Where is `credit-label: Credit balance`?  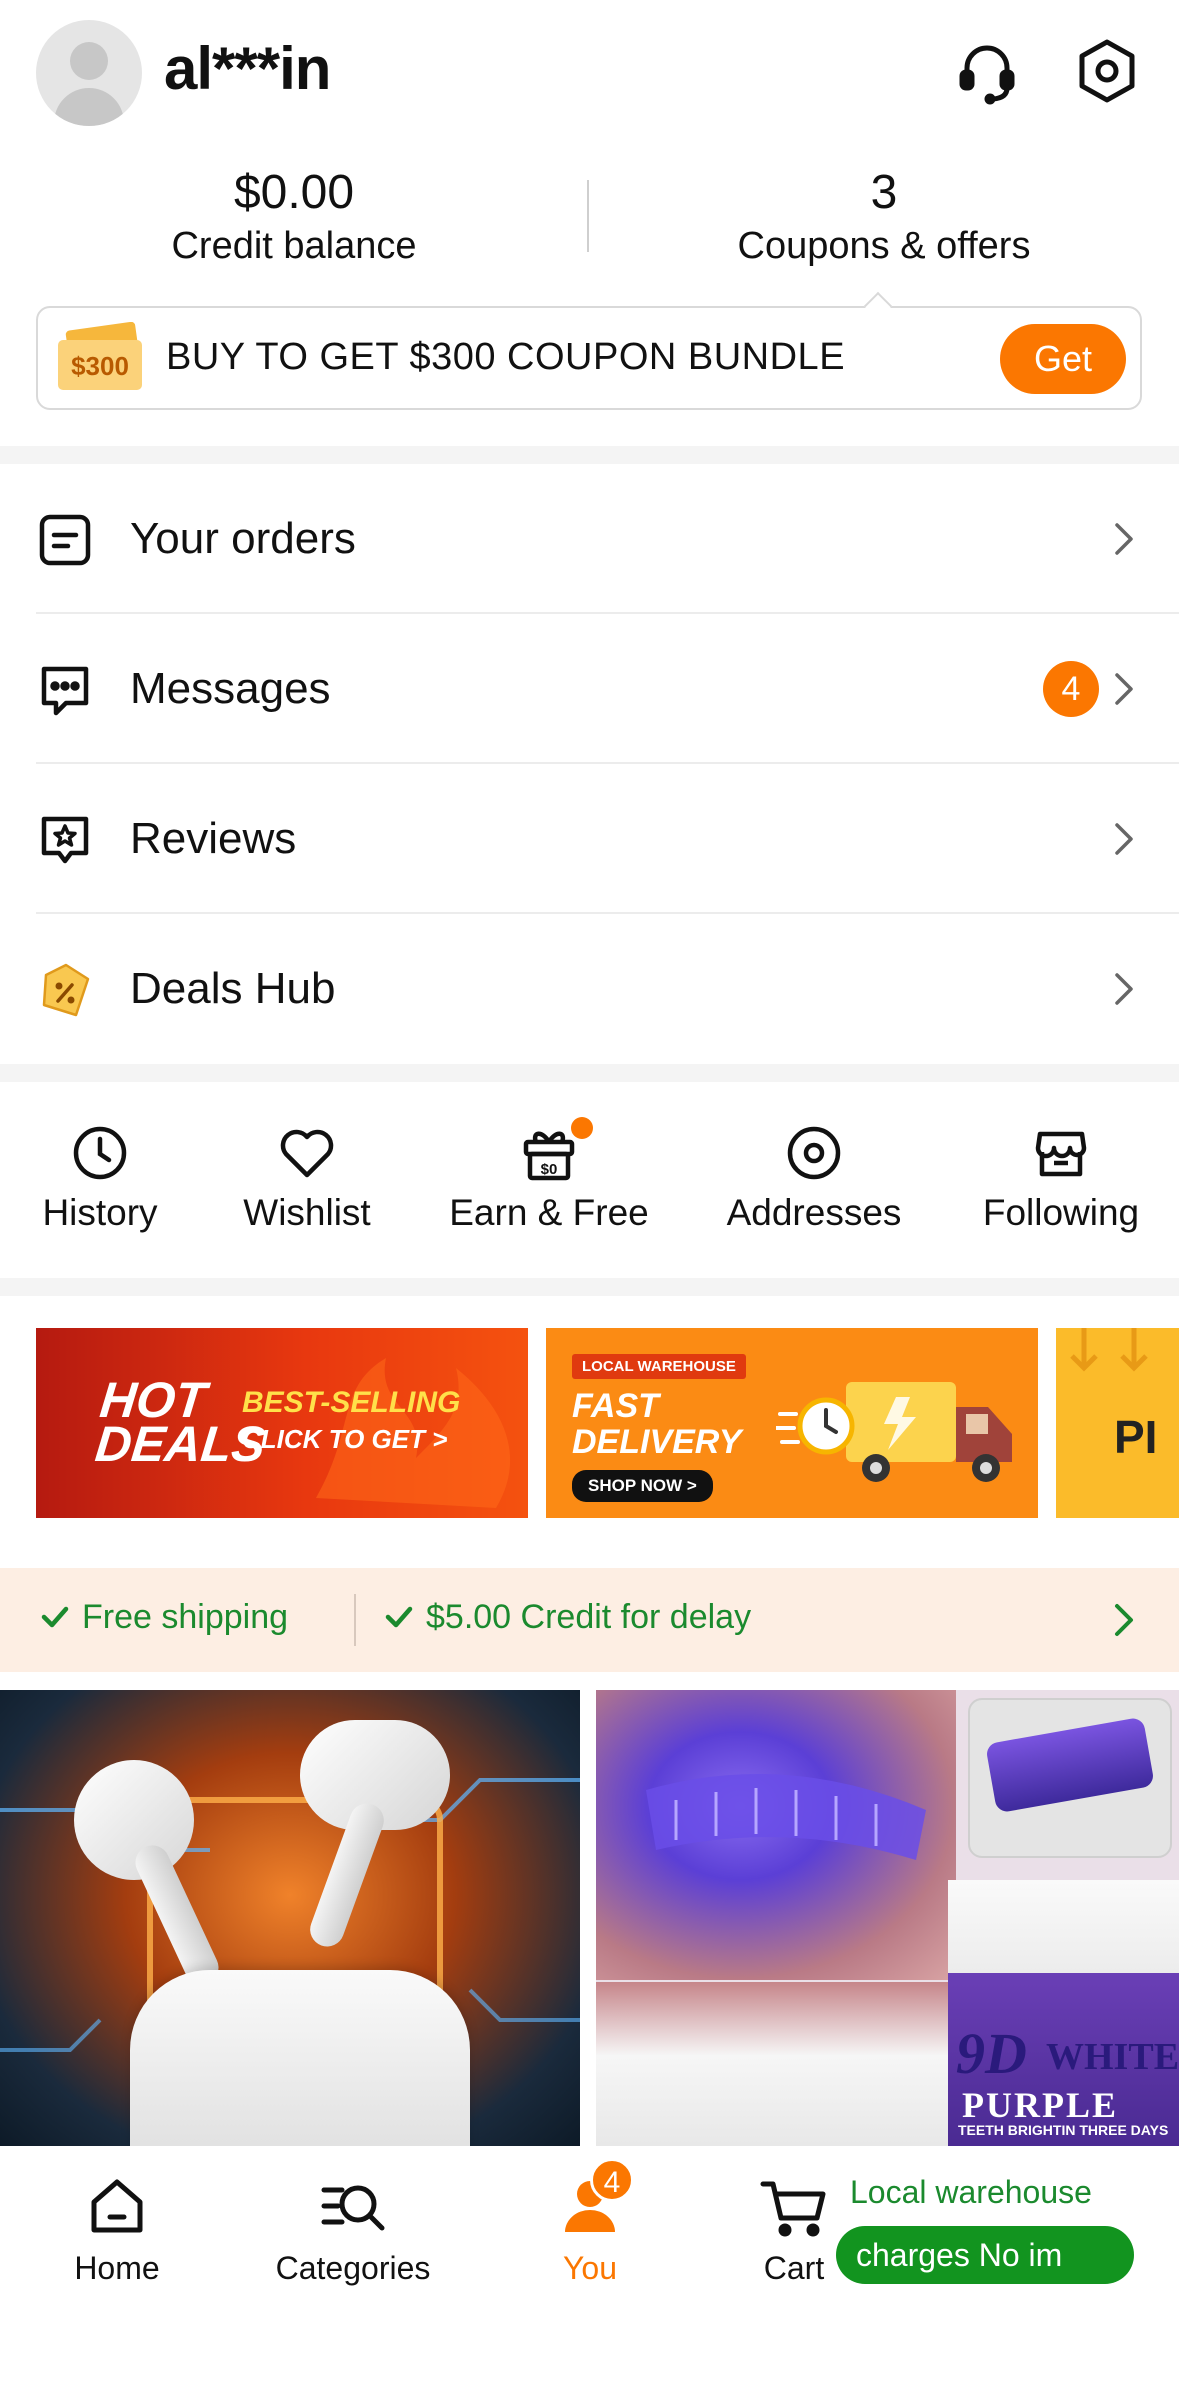
credit-label: Credit balance is located at coordinates (294, 246).